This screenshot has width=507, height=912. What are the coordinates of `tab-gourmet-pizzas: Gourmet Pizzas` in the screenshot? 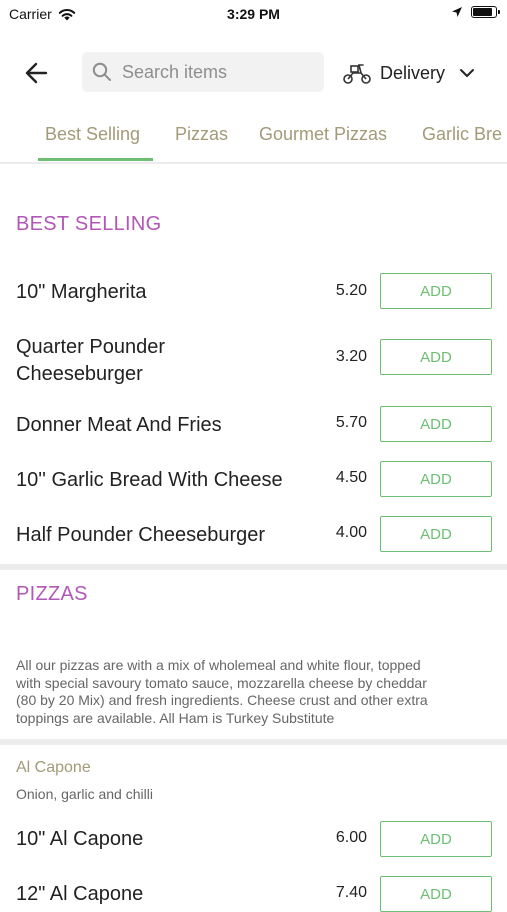 It's located at (323, 134).